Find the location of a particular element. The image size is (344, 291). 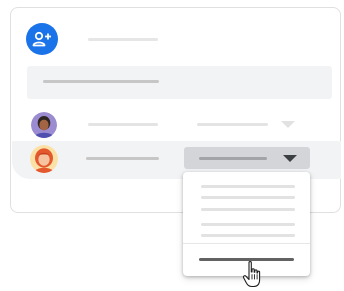

input-placeholder-line is located at coordinates (101, 81).